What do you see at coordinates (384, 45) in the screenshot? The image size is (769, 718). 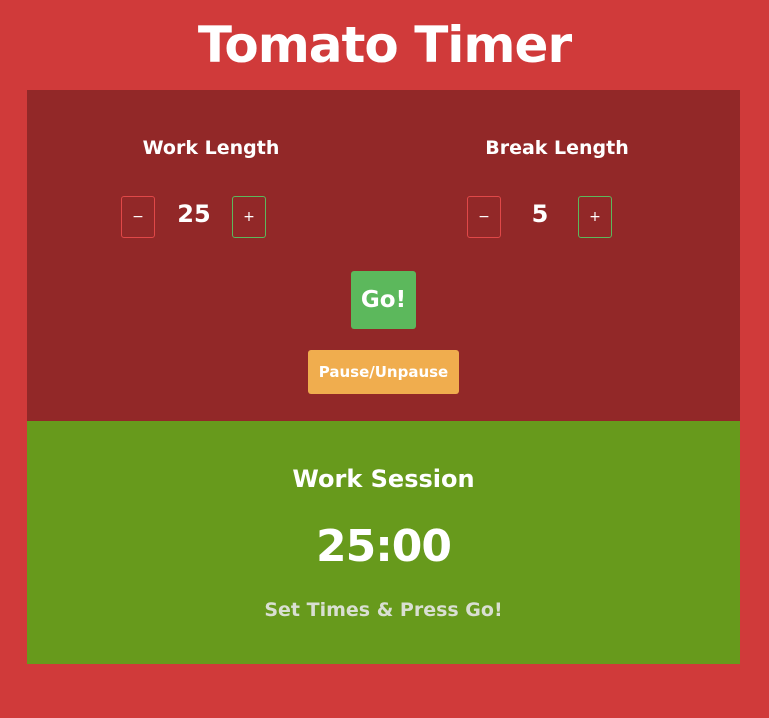 I see `app-title: Tomato Timer` at bounding box center [384, 45].